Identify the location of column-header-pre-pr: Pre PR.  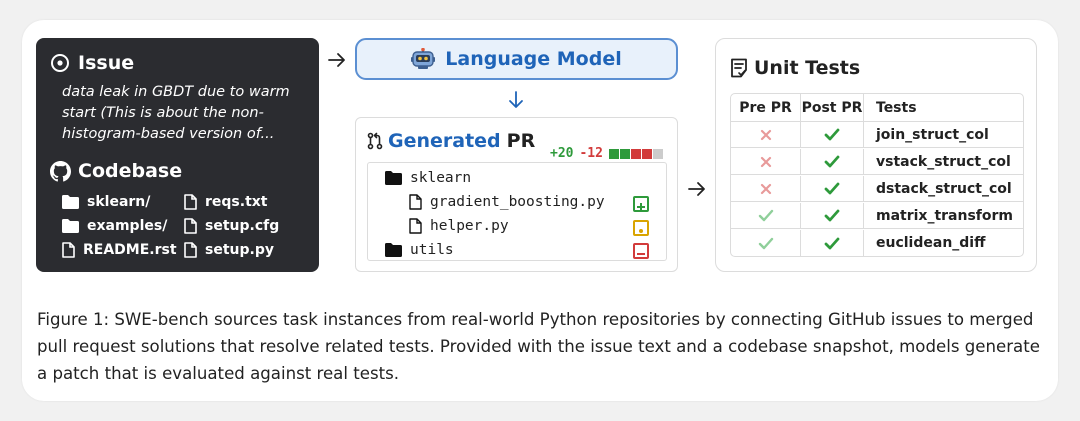
(766, 107).